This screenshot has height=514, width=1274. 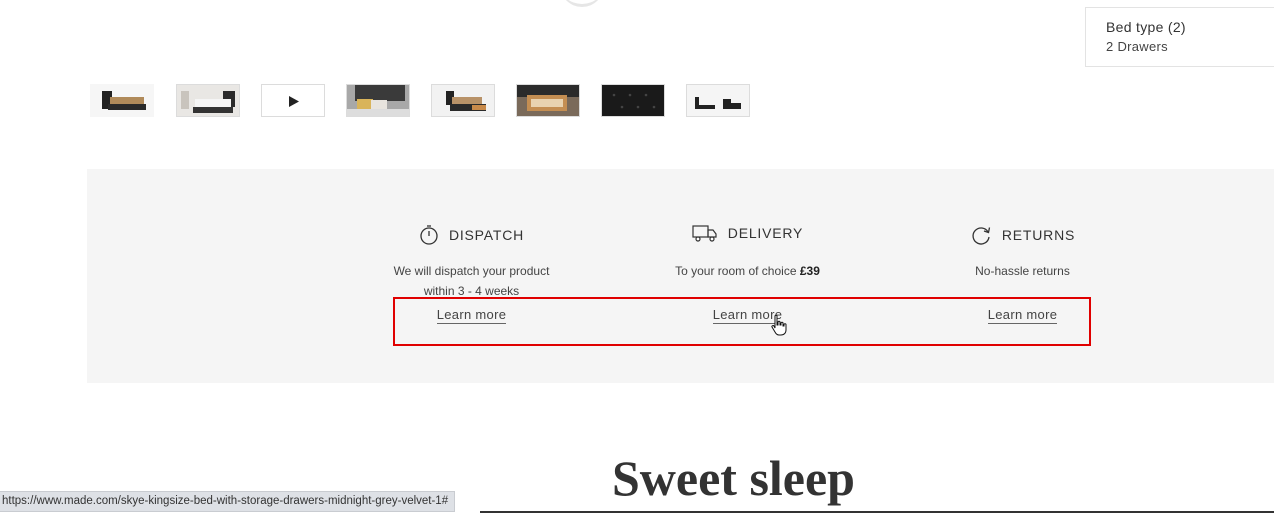 What do you see at coordinates (122, 100) in the screenshot?
I see `thumbnail-bed-front` at bounding box center [122, 100].